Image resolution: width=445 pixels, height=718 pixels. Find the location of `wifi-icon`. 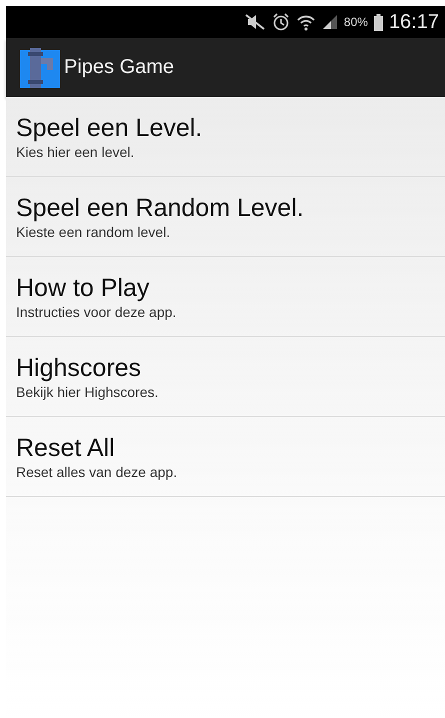

wifi-icon is located at coordinates (306, 22).